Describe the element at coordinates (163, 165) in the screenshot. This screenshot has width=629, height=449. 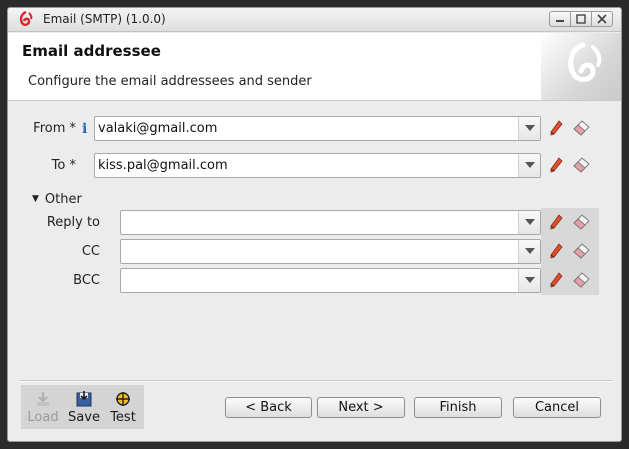
I see `to-value: kiss.pal@gmail.com` at that location.